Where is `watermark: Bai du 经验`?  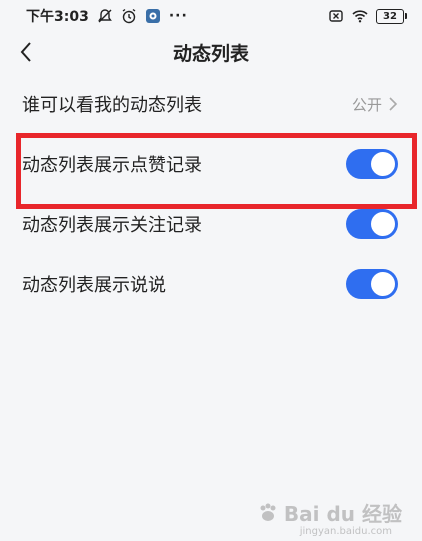
watermark: Bai du 经验 is located at coordinates (329, 512).